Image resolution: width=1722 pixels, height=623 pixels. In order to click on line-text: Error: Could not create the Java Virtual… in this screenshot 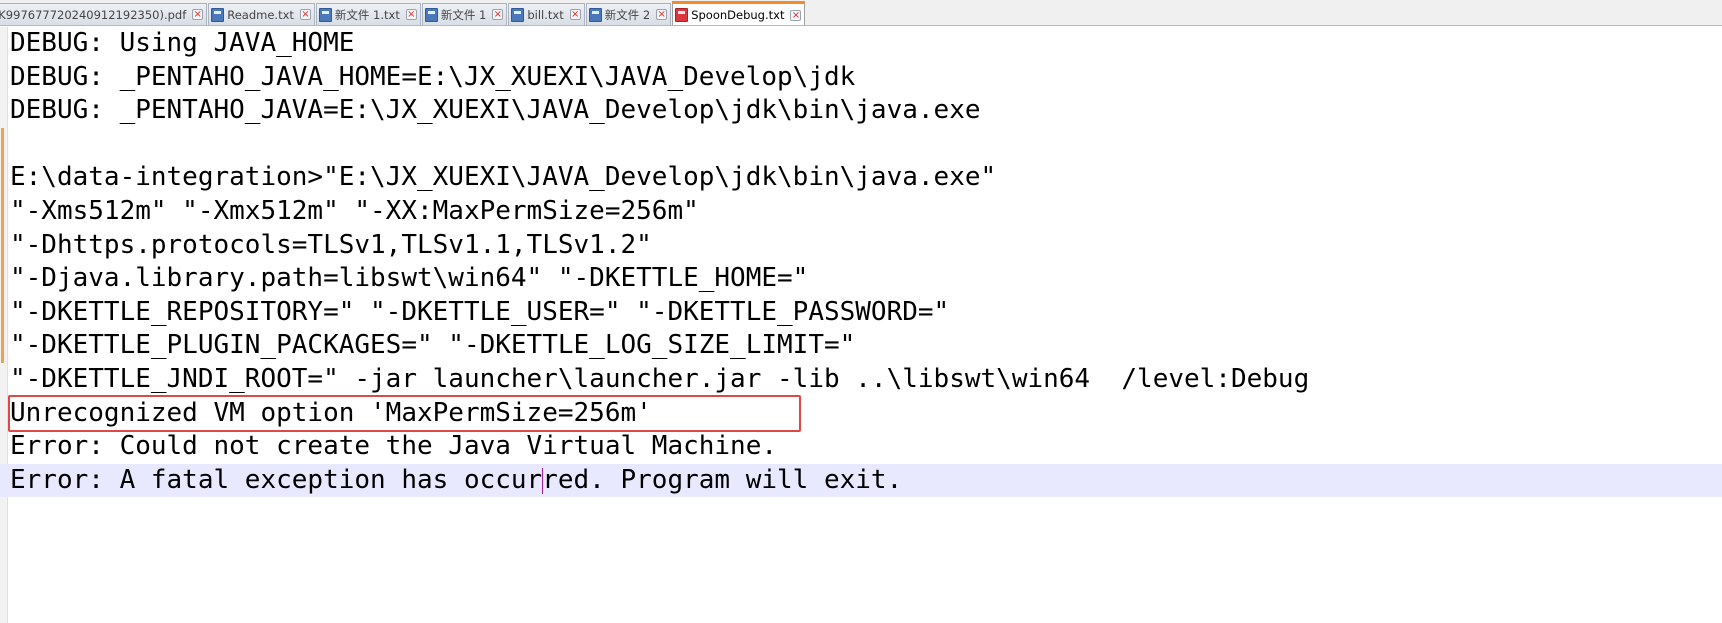, I will do `click(394, 446)`.